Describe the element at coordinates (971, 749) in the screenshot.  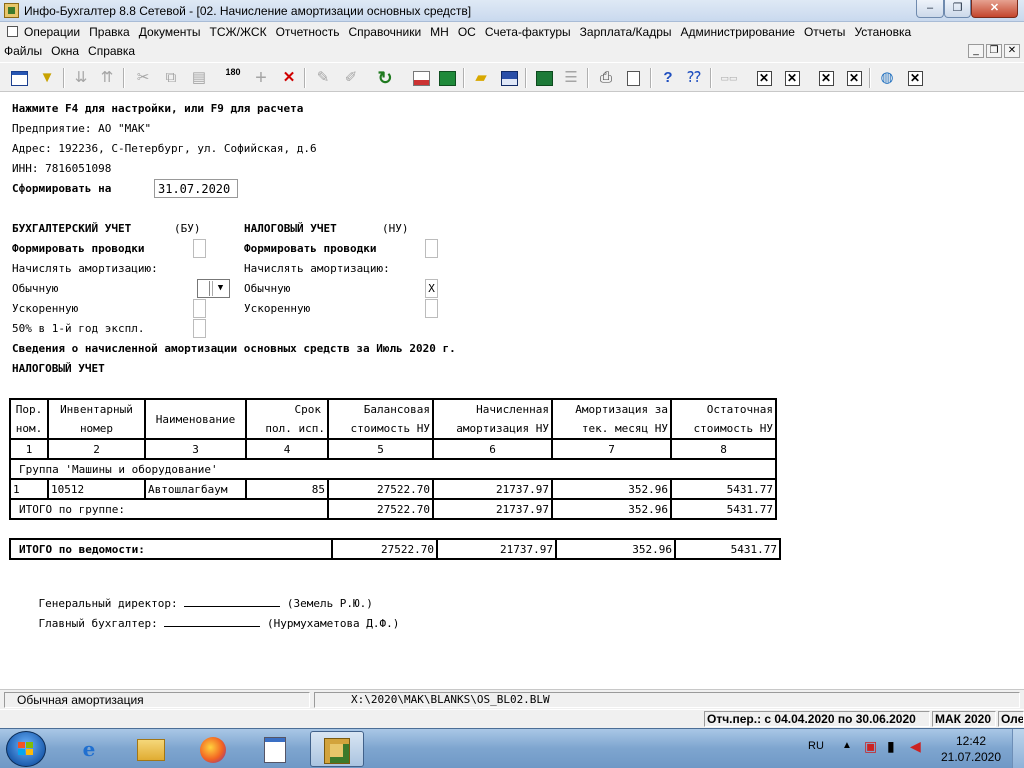
I see `clock: 12:42 21.07.2020` at that location.